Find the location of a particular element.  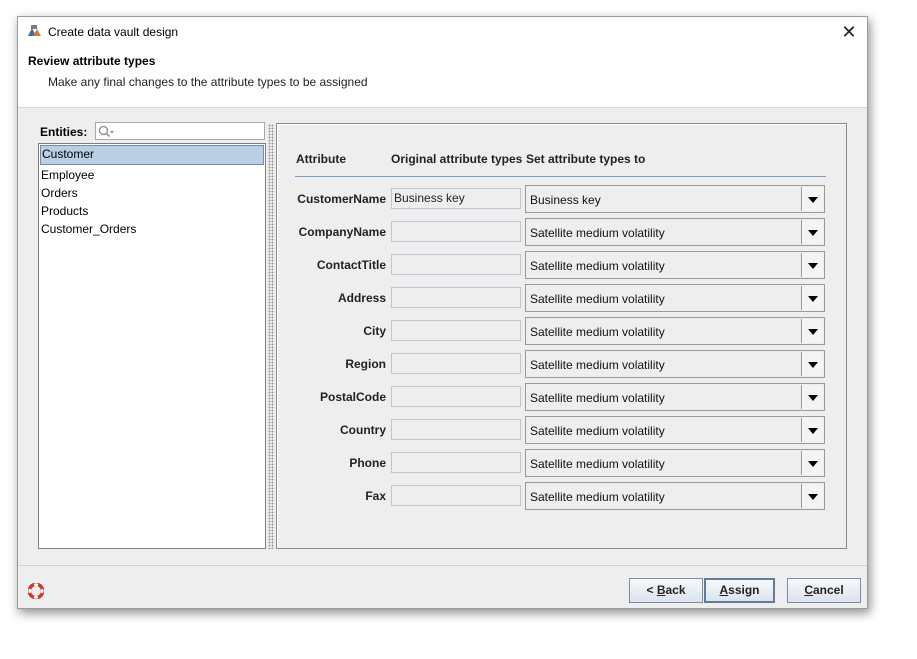

back-button-rest: ack is located at coordinates (675, 590).